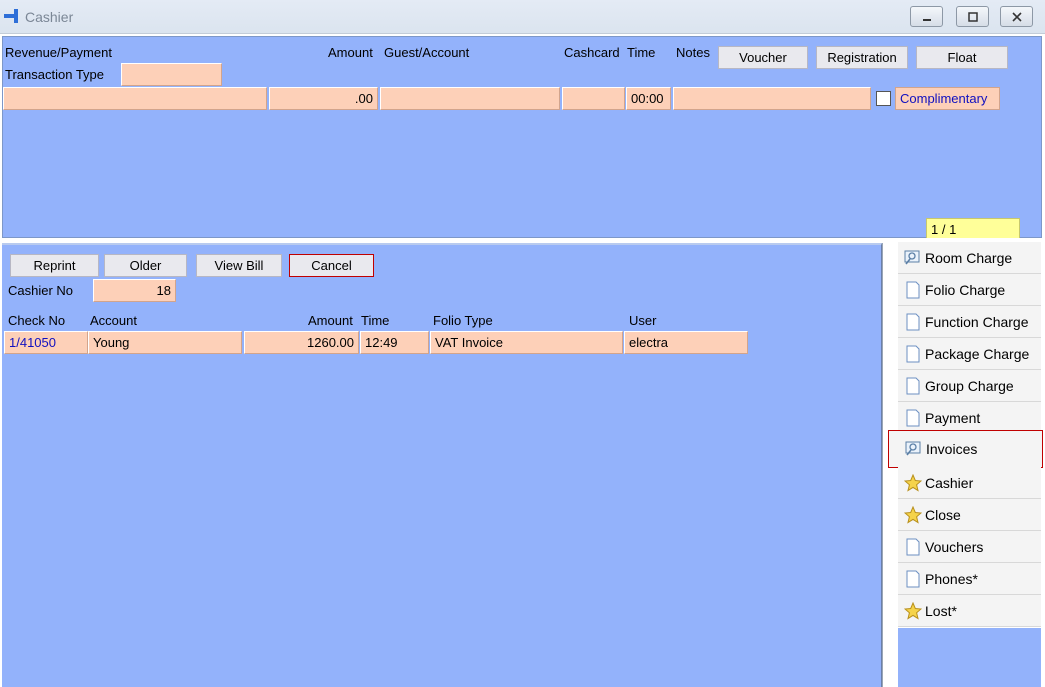  I want to click on time-field: 00:00, so click(648, 98).